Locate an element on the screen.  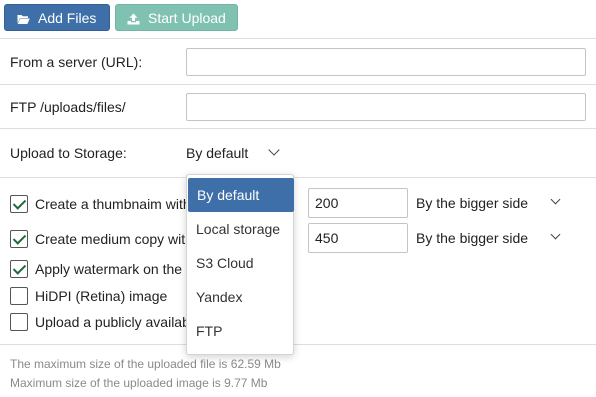
storage-option-s3: S3 Cloud is located at coordinates (240, 263).